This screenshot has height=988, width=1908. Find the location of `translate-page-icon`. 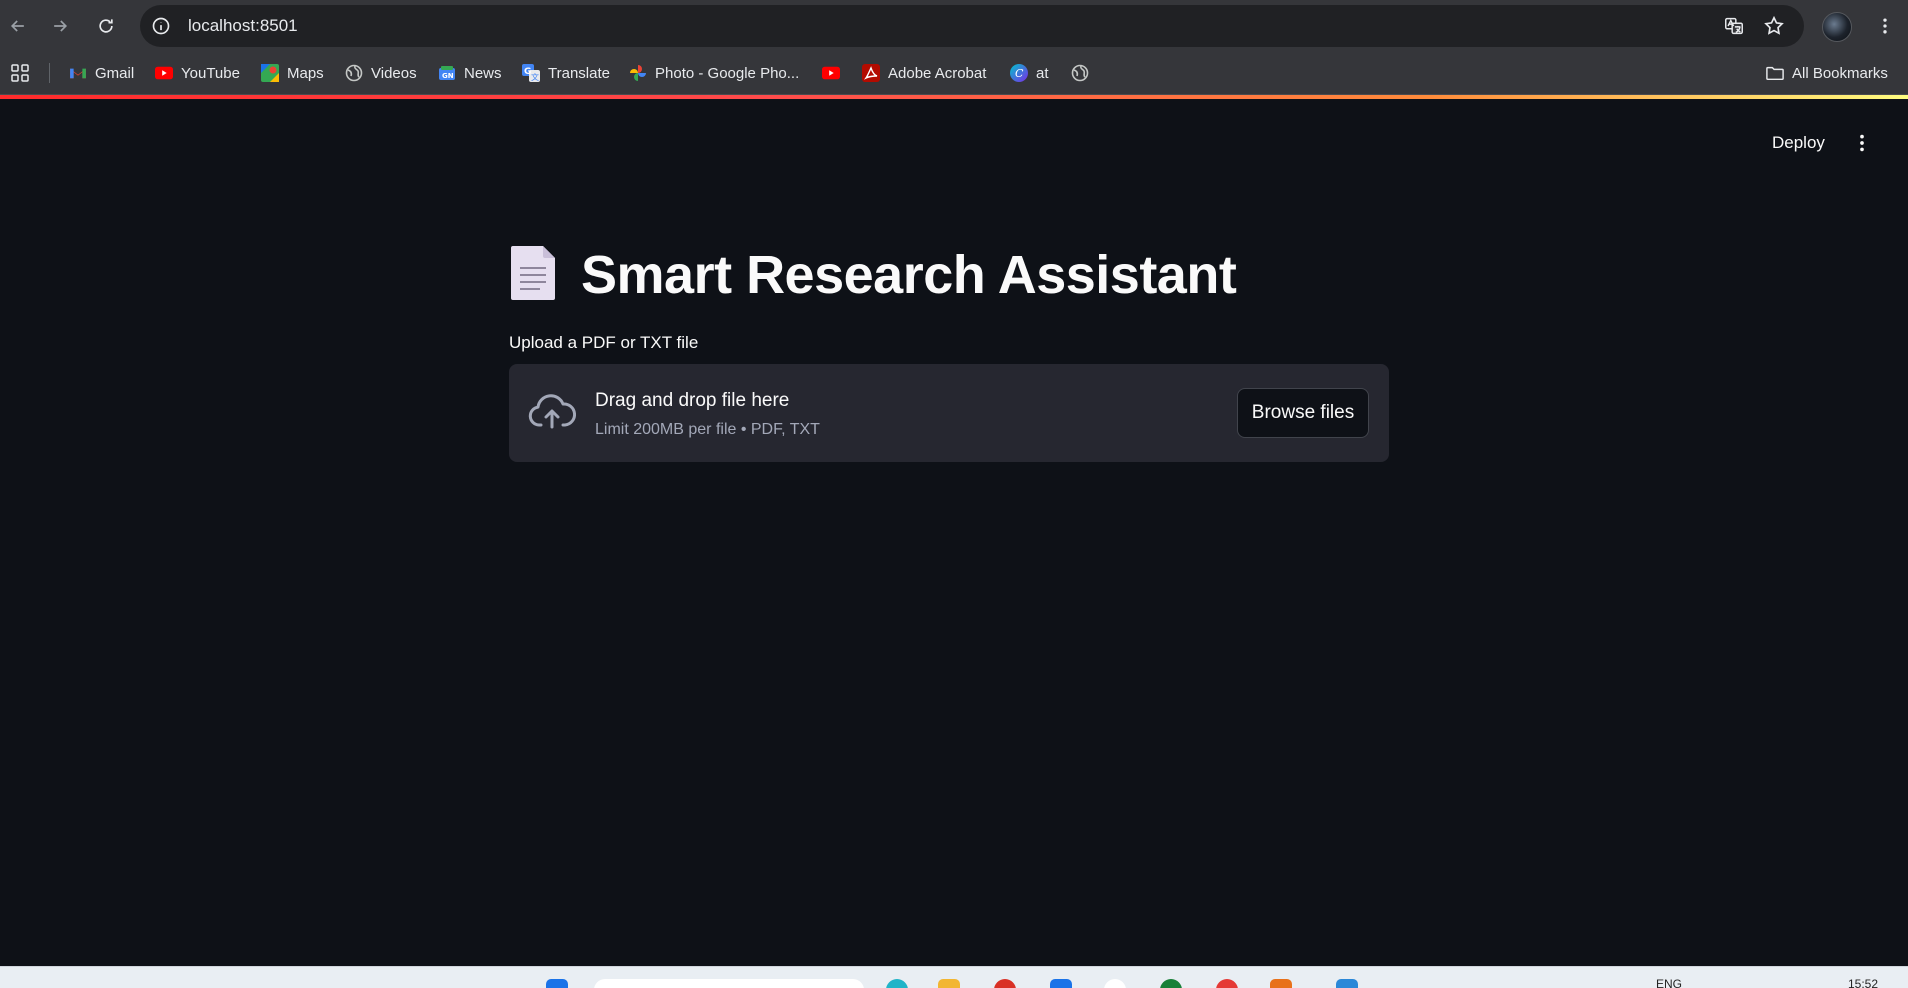

translate-page-icon is located at coordinates (1734, 26).